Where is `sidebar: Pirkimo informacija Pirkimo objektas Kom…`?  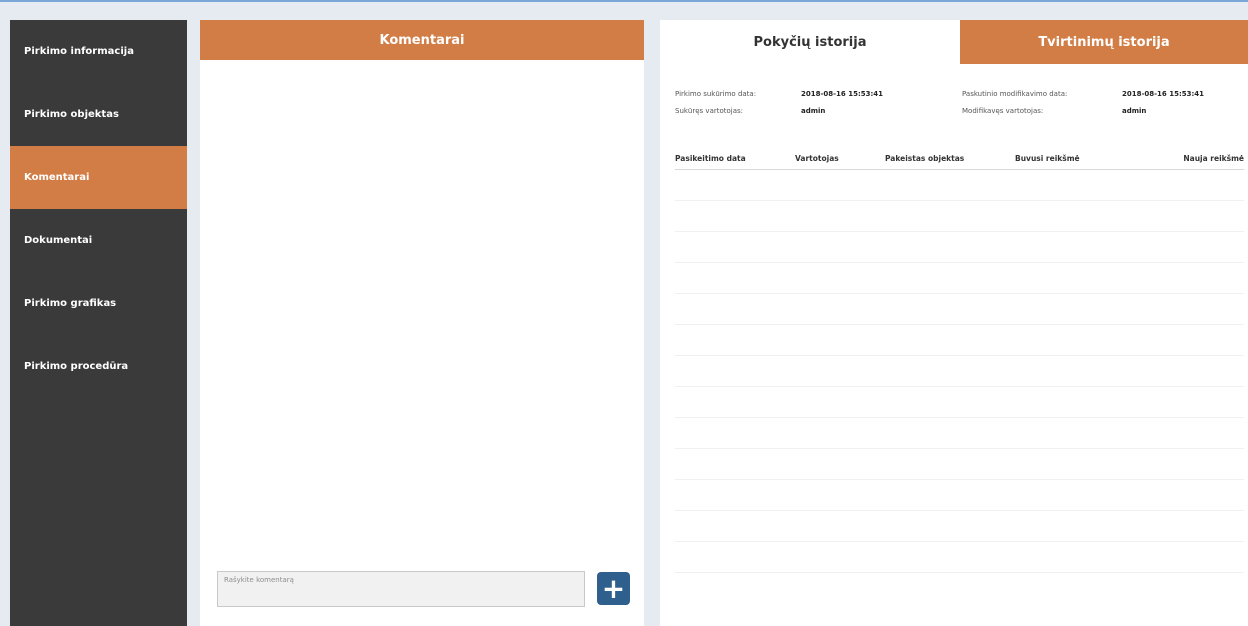
sidebar: Pirkimo informacija Pirkimo objektas Kom… is located at coordinates (98, 323).